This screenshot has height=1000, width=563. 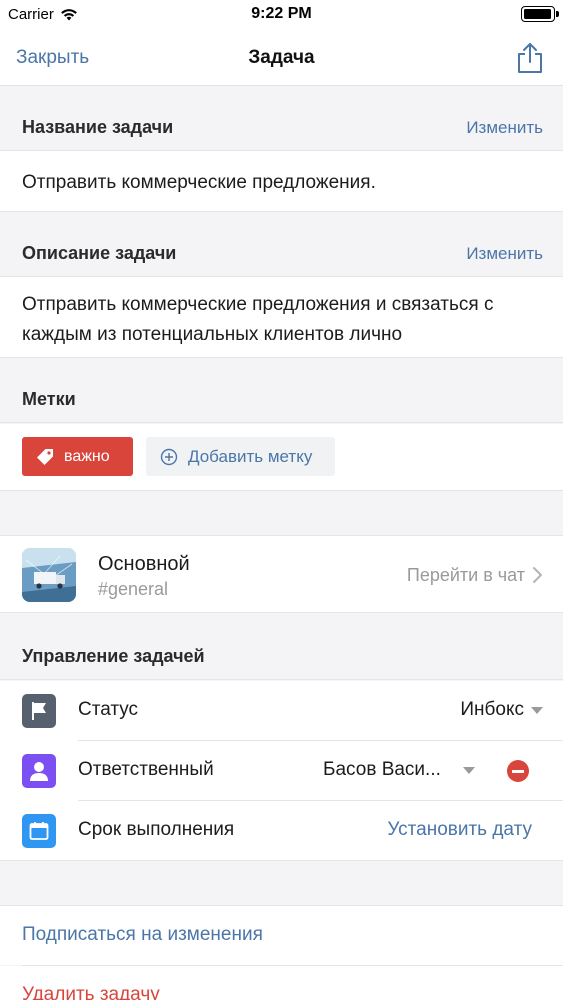 What do you see at coordinates (492, 710) in the screenshot?
I see `status-value: Инбокс` at bounding box center [492, 710].